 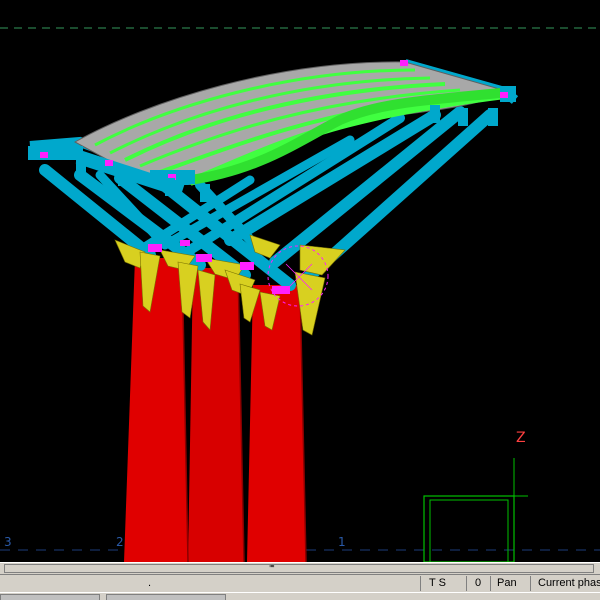 I want to click on scrollbar-grip-icon: '''', so click(x=272, y=568).